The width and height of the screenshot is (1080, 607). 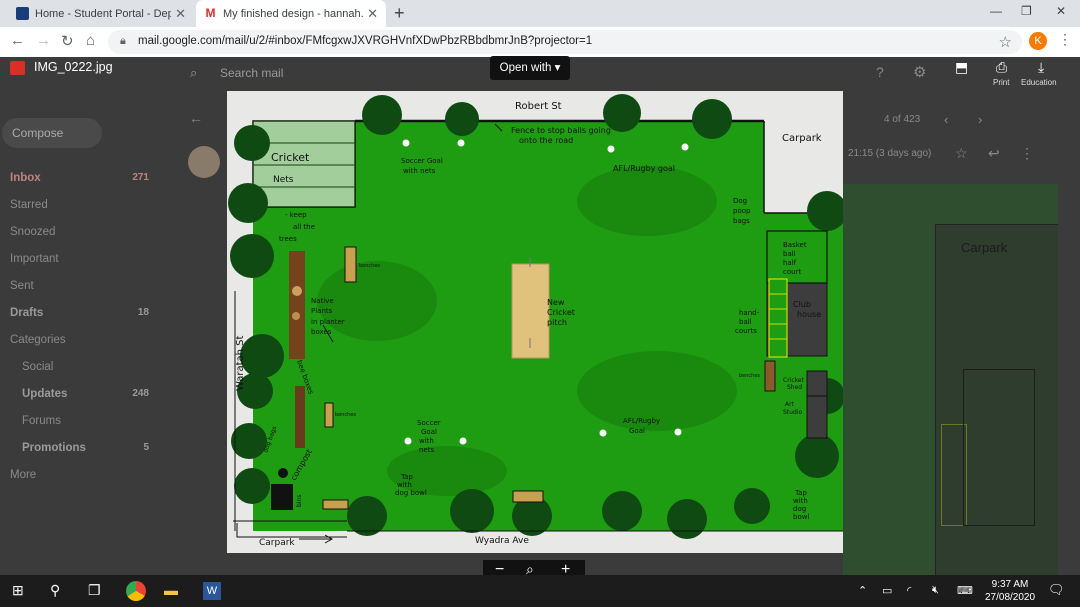 I want to click on tab-title: My finished design - hannah.mo, so click(x=293, y=13).